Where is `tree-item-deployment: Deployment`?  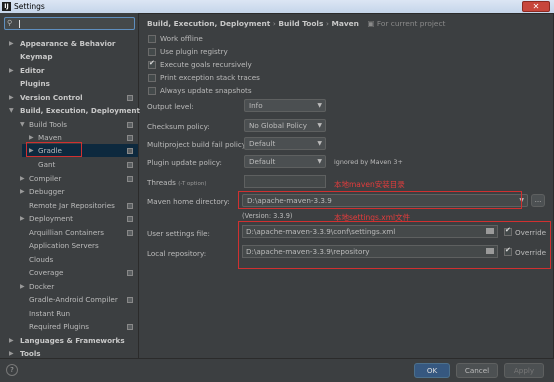
tree-item-deployment: Deployment is located at coordinates (51, 219).